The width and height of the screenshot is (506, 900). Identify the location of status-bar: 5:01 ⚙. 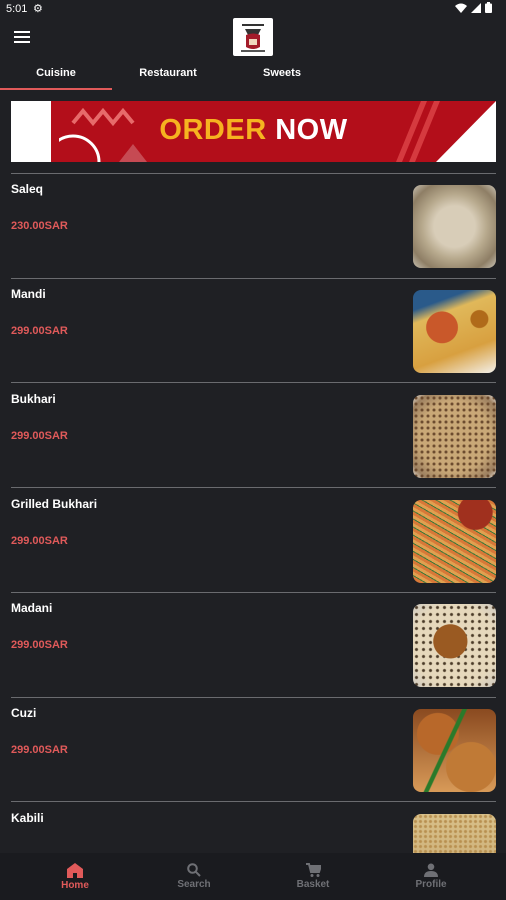
(253, 9).